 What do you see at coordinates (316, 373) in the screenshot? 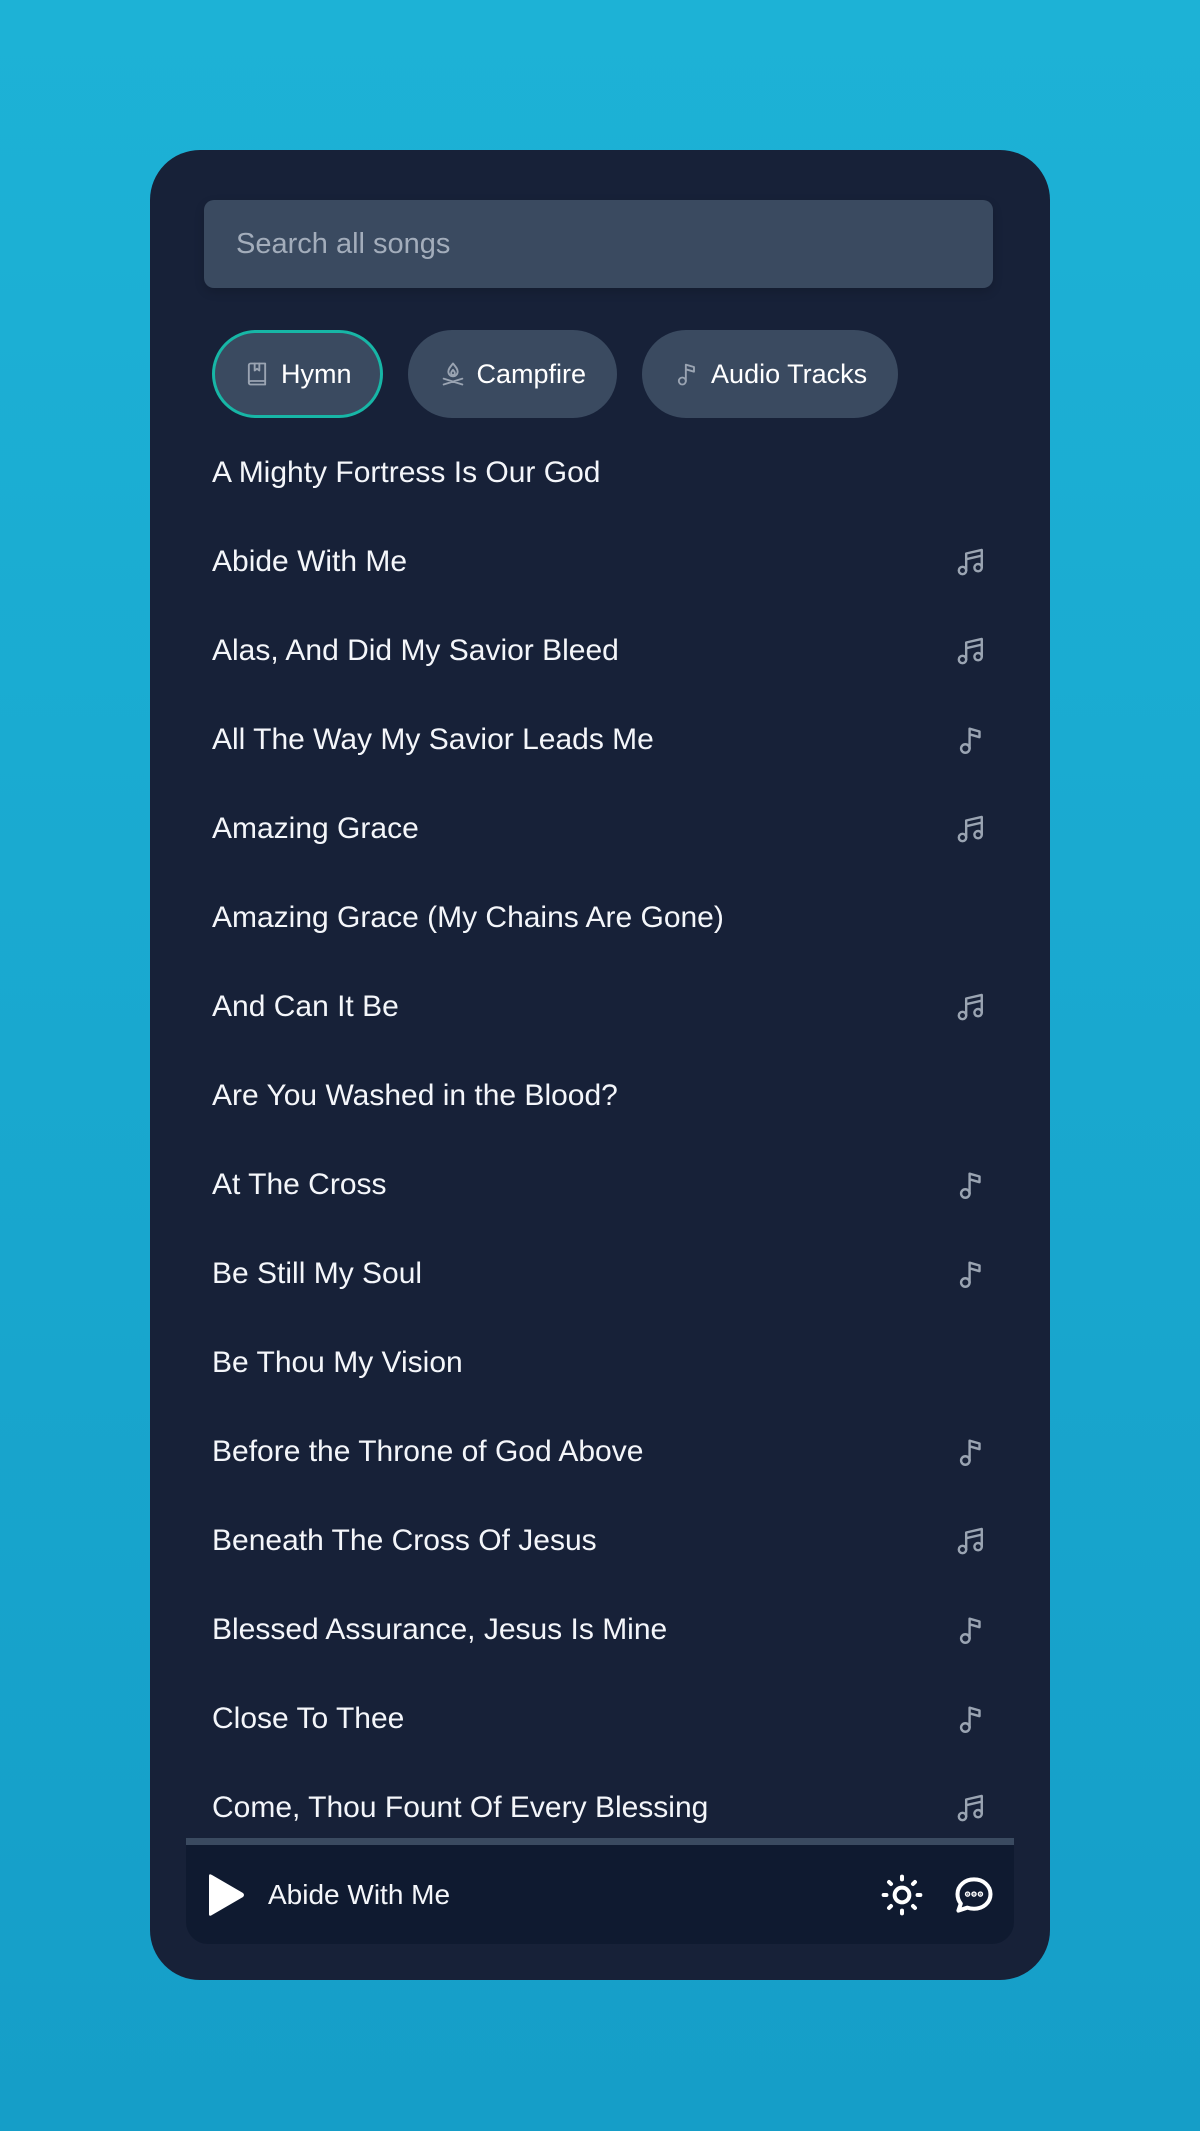
I see `filter-chip-label: Hymn` at bounding box center [316, 373].